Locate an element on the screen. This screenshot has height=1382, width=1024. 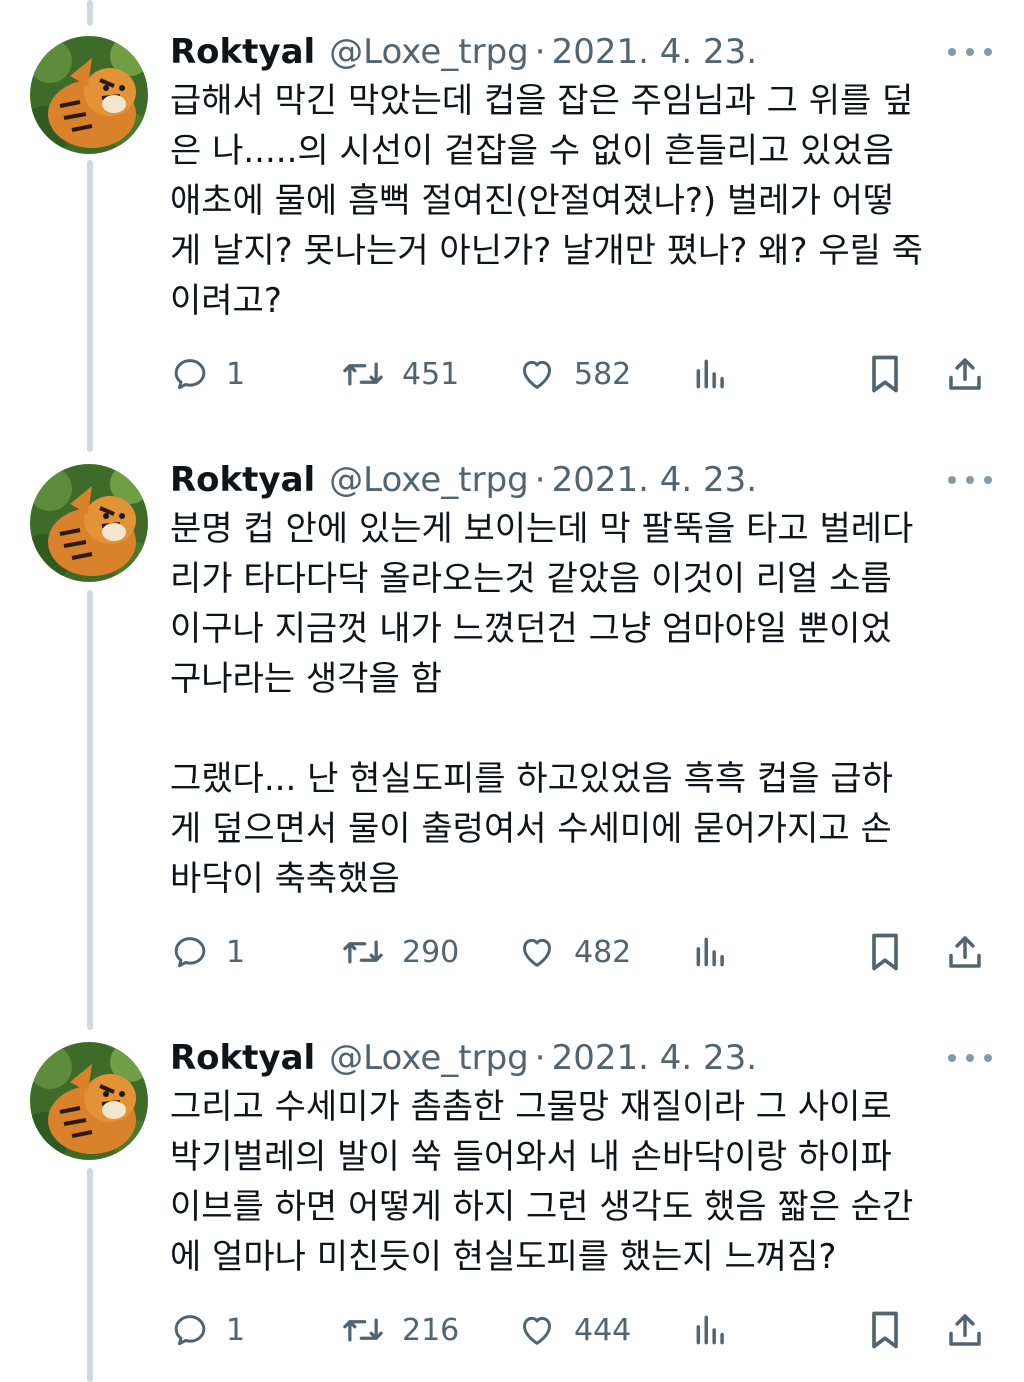
retweet-button: 290 is located at coordinates (399, 952).